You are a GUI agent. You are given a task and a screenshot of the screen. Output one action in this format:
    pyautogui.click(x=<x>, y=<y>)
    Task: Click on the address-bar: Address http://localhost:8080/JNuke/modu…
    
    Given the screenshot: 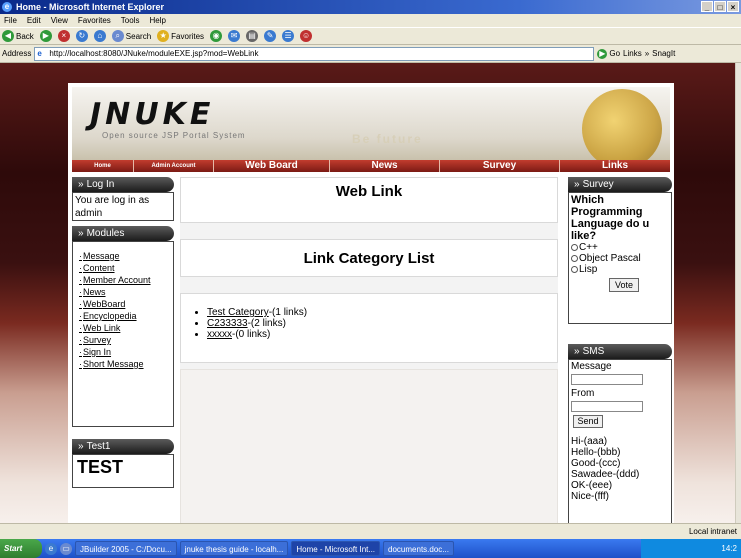 What is the action you would take?
    pyautogui.click(x=370, y=54)
    